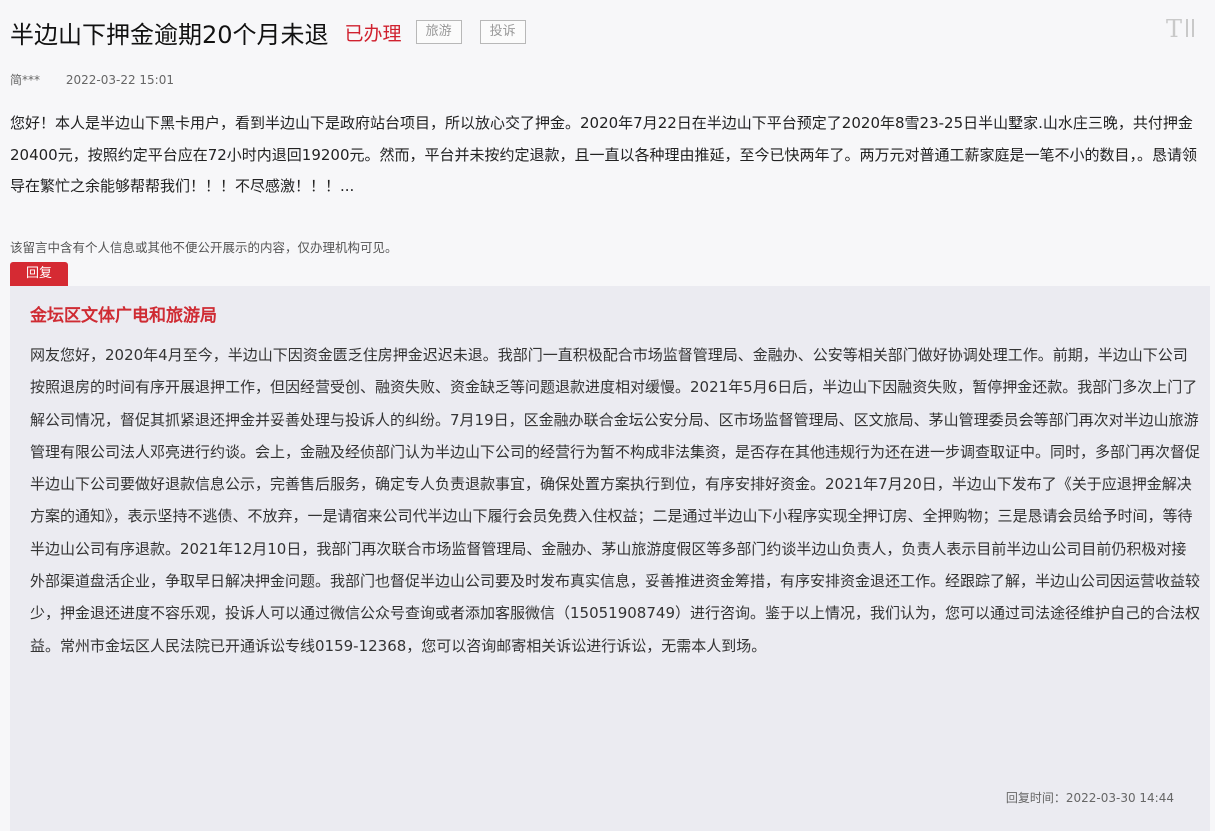 The width and height of the screenshot is (1215, 831). What do you see at coordinates (25, 80) in the screenshot?
I see `author-name: 简***` at bounding box center [25, 80].